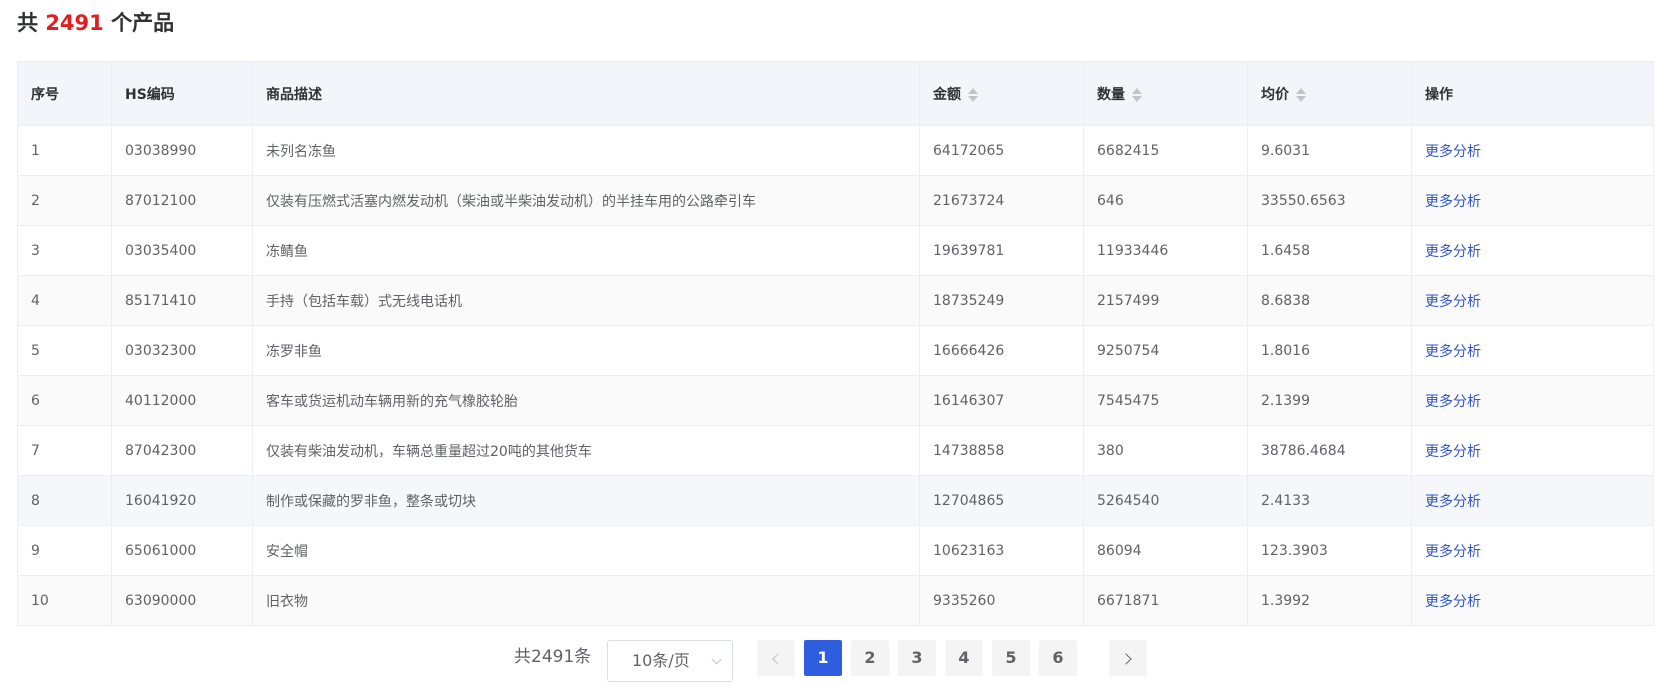 This screenshot has width=1670, height=691. Describe the element at coordinates (182, 400) in the screenshot. I see `cell-hs: 40112000` at that location.